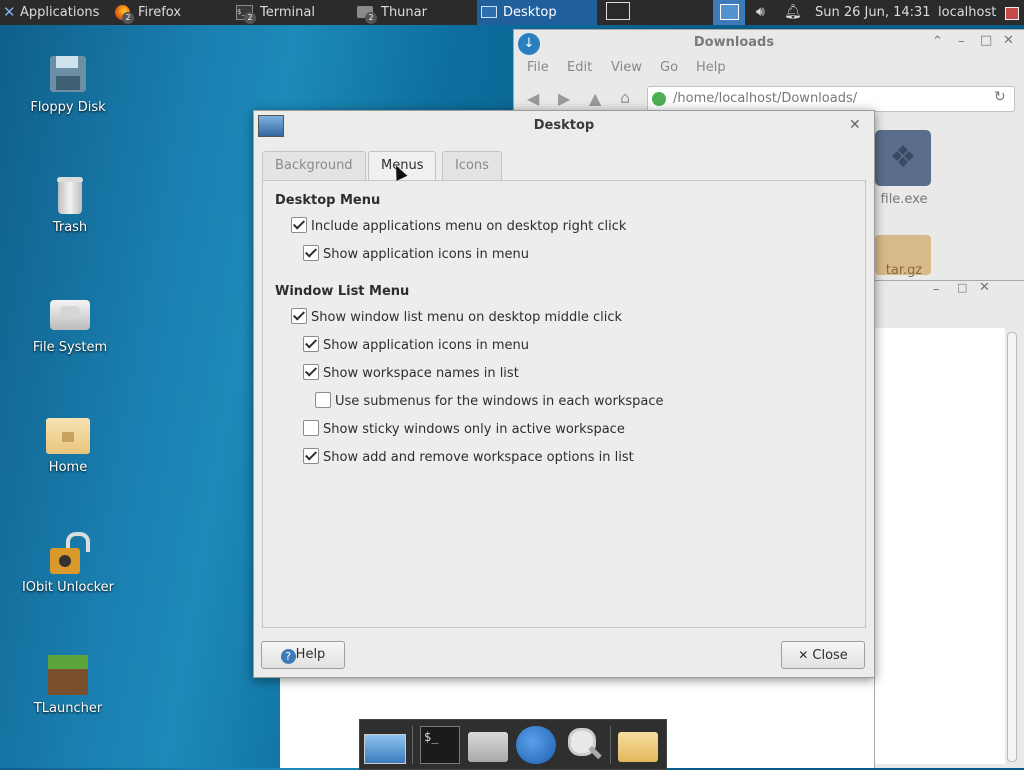 The image size is (1024, 770). What do you see at coordinates (873, 12) in the screenshot?
I see `clock: Sun 26 Jun, 14:31` at bounding box center [873, 12].